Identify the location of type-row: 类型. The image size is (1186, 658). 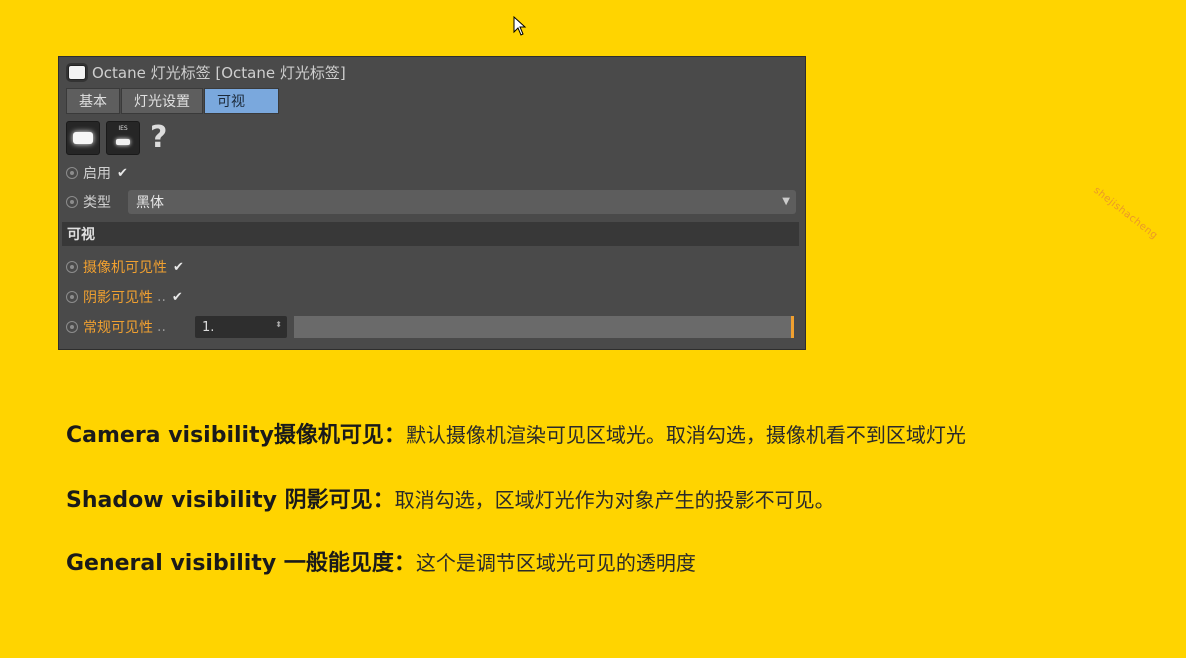
(88, 202).